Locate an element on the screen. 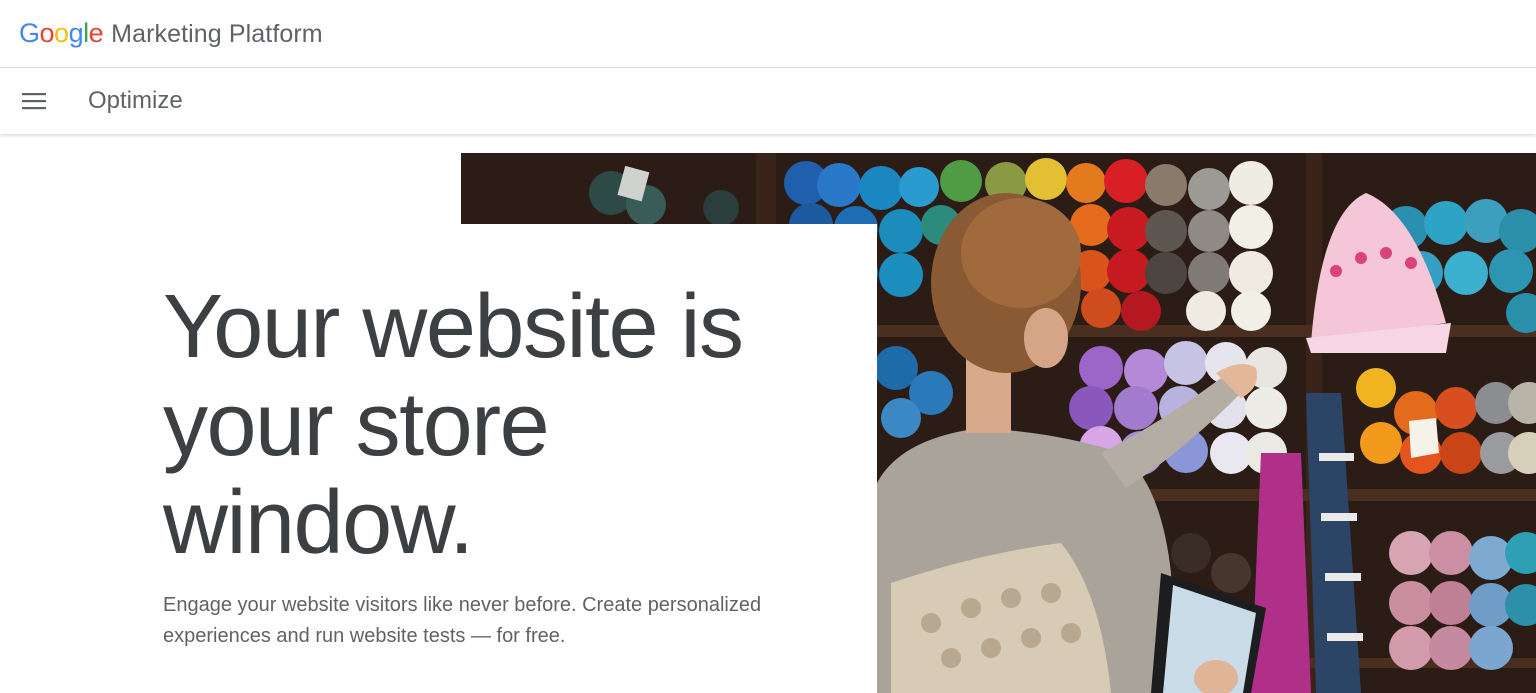  google-letter: G is located at coordinates (29, 33).